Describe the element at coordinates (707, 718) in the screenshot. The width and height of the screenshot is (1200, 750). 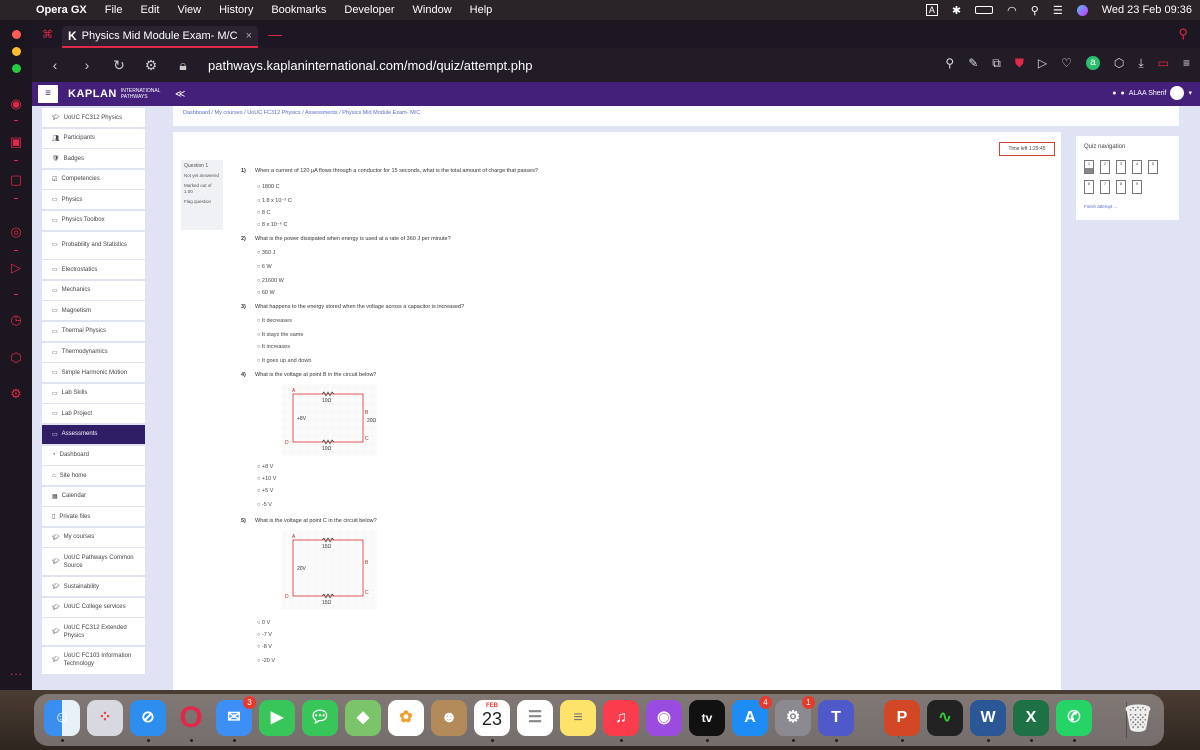
I see `tv-icon: tv` at that location.